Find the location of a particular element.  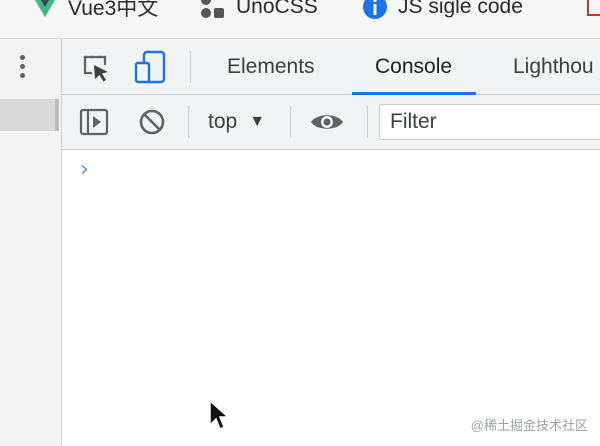

console-toolbar: top ▼ is located at coordinates (331, 122).